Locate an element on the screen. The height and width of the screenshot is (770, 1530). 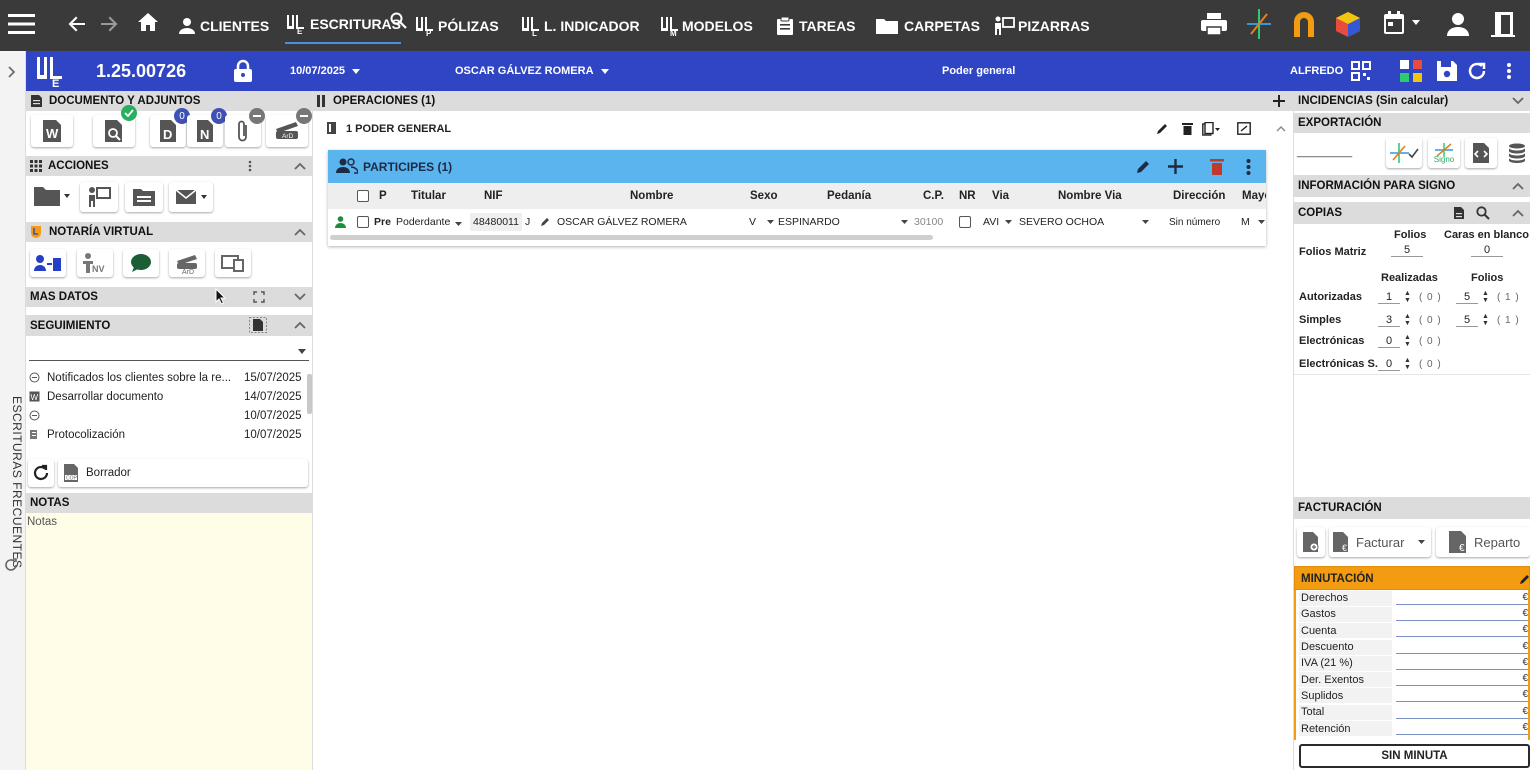
simples-folios-stepper: 5 ▲ ▼ ( 1 ) is located at coordinates (1488, 320).